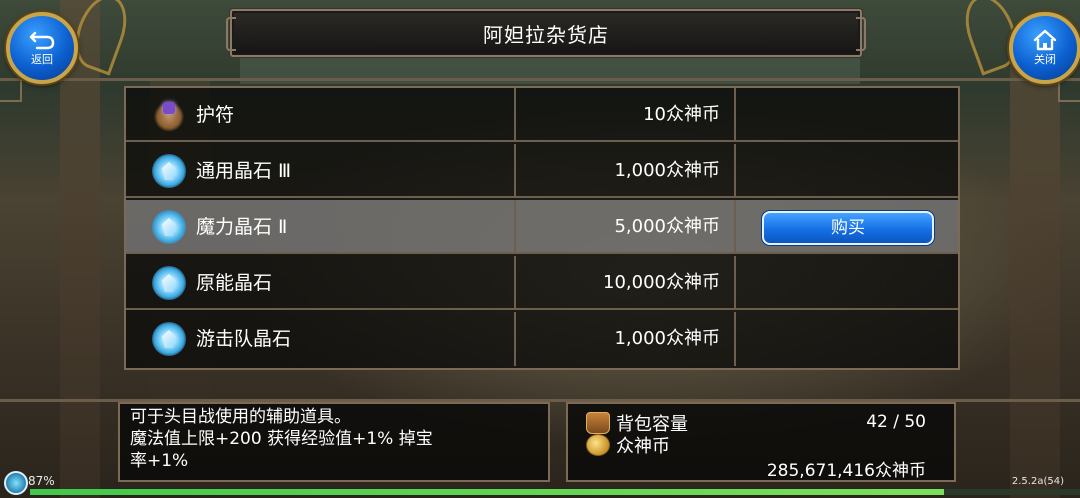 Image resolution: width=1080 pixels, height=498 pixels. What do you see at coordinates (42, 59) in the screenshot?
I see `back-label: 返回` at bounding box center [42, 59].